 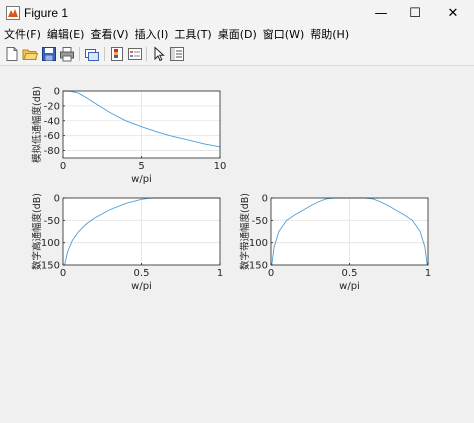 I want to click on close-button: ✕, so click(x=453, y=13).